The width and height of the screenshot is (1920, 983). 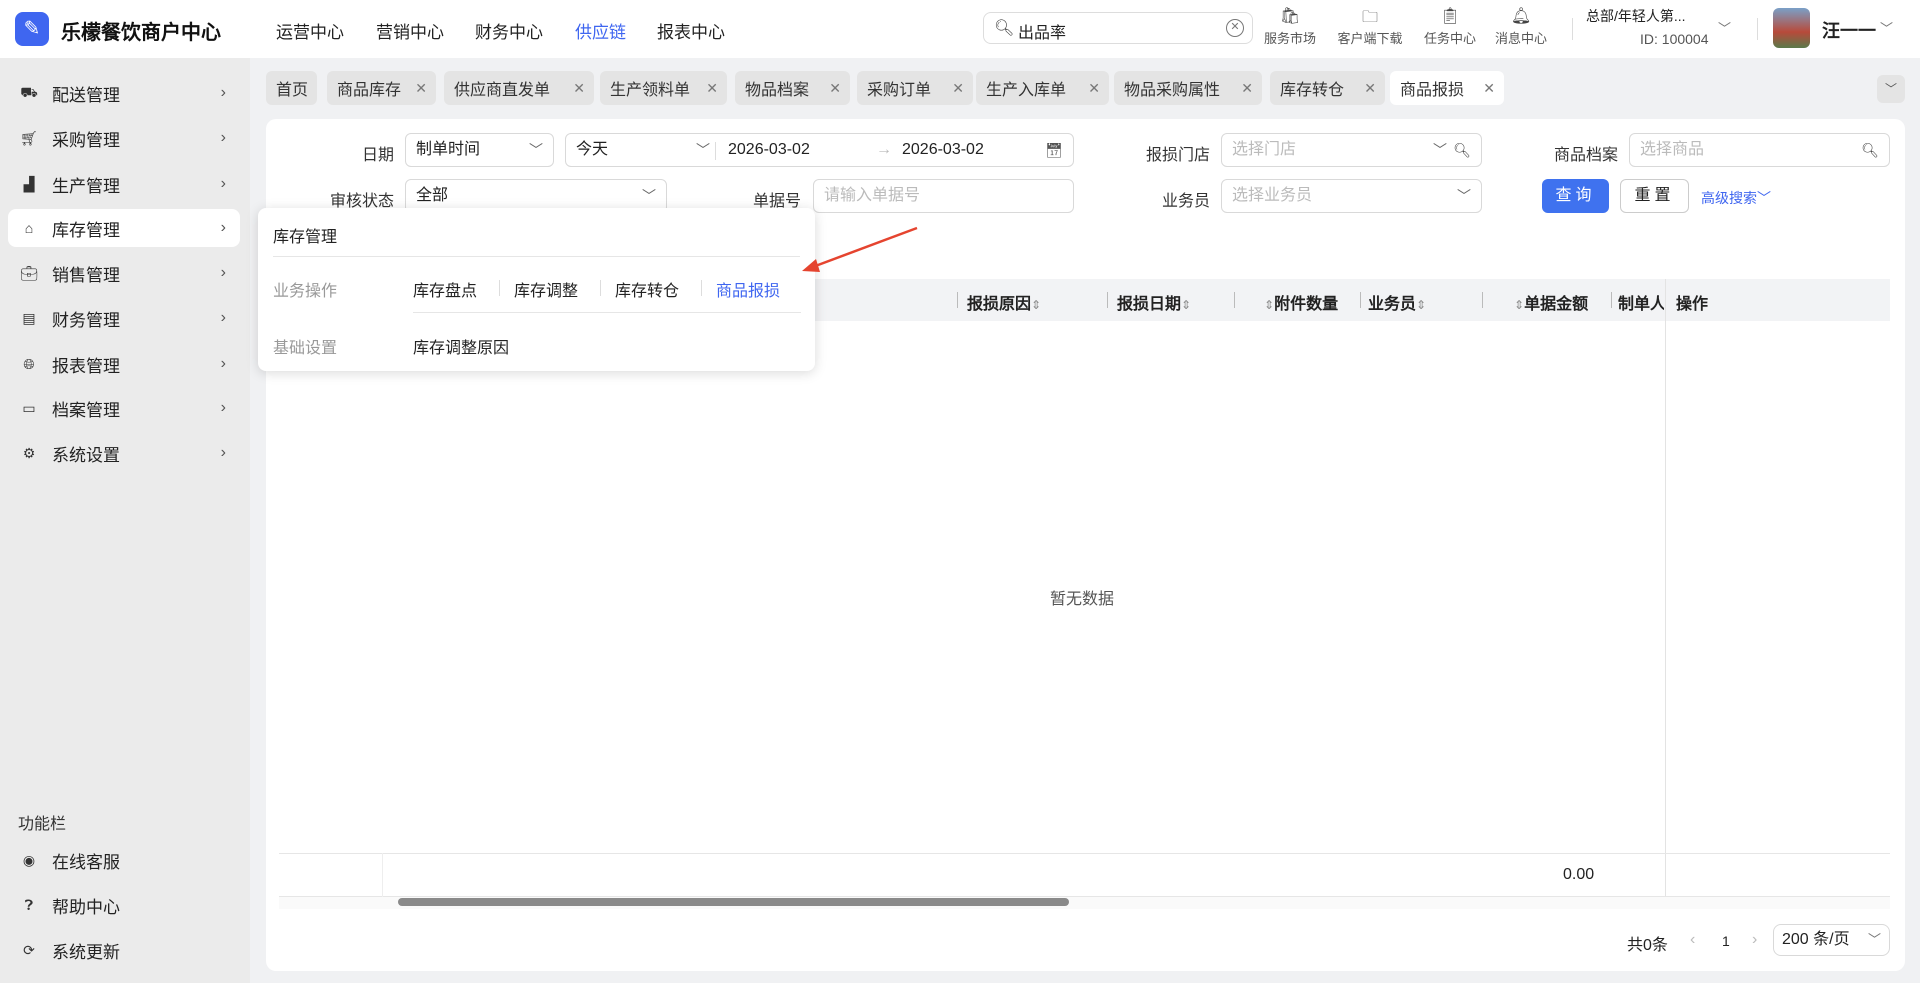 I want to click on prev-page-button: ‹, so click(x=1692, y=940).